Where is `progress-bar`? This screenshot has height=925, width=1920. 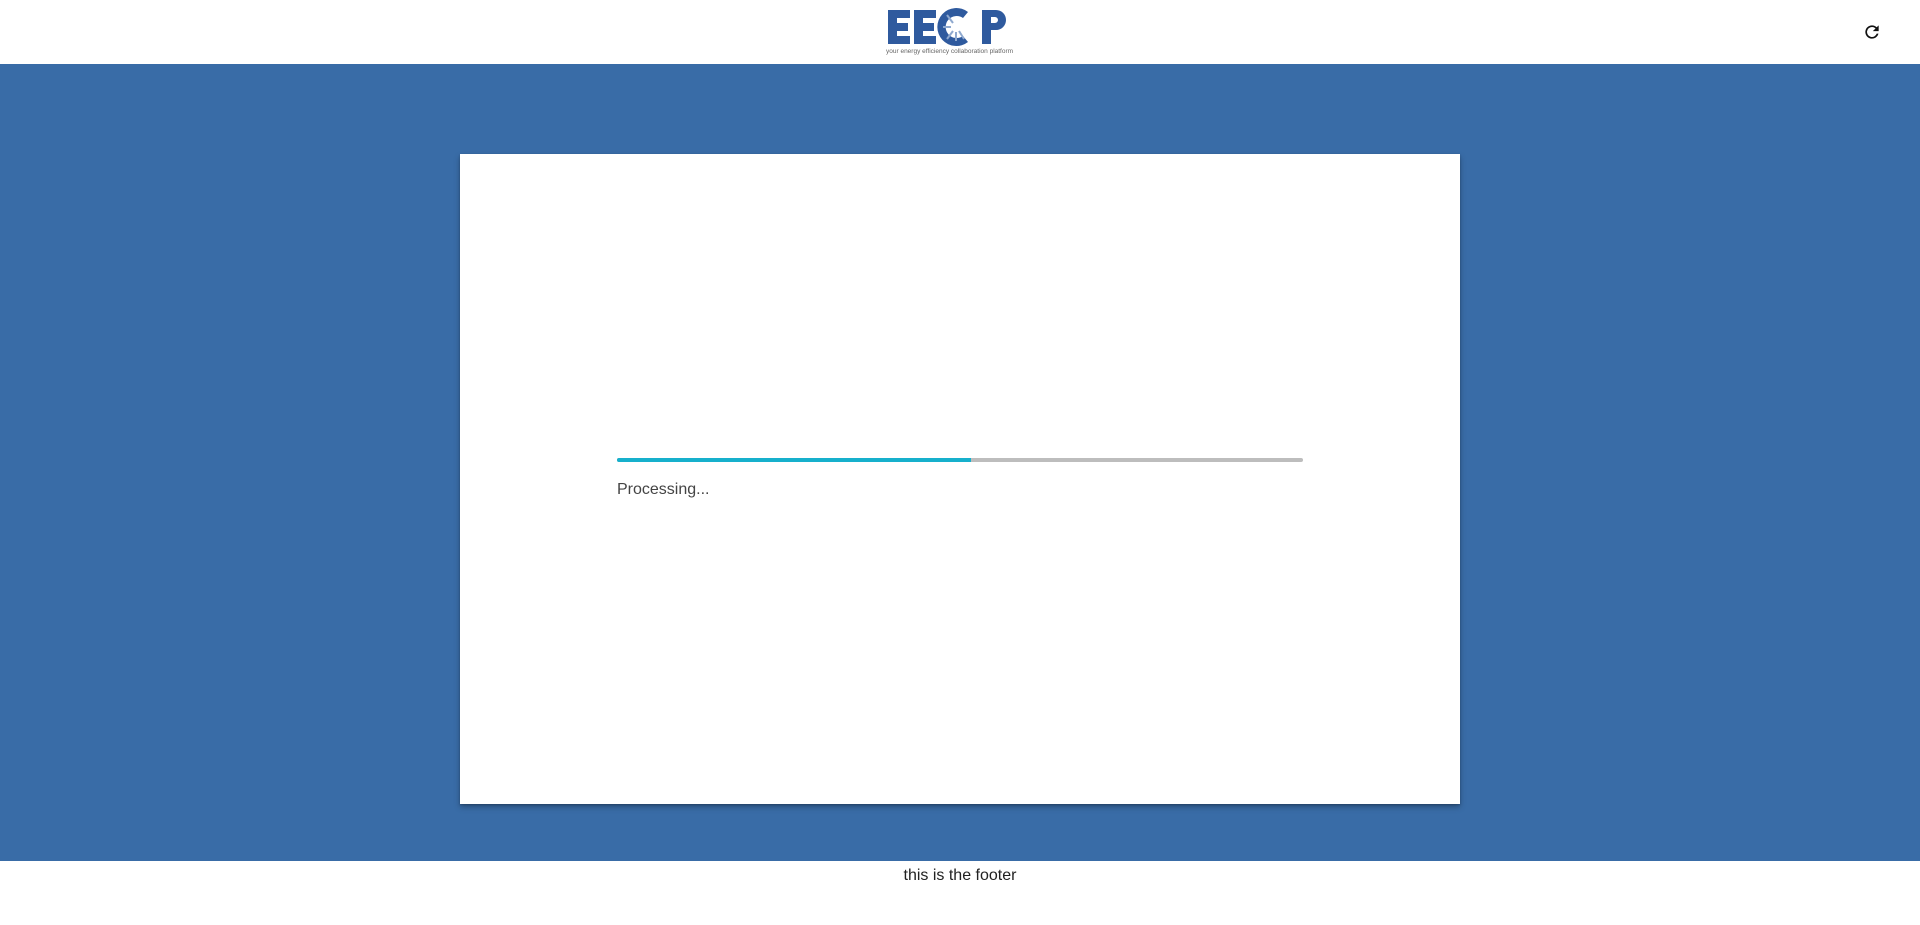 progress-bar is located at coordinates (960, 460).